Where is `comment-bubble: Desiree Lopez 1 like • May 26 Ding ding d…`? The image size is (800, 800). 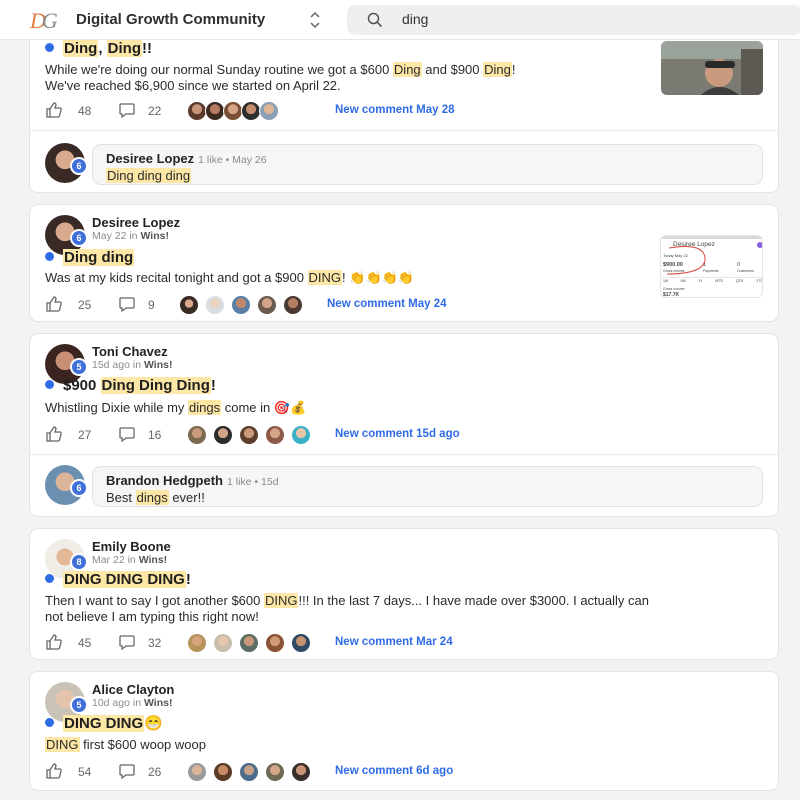 comment-bubble: Desiree Lopez 1 like • May 26 Ding ding d… is located at coordinates (427, 164).